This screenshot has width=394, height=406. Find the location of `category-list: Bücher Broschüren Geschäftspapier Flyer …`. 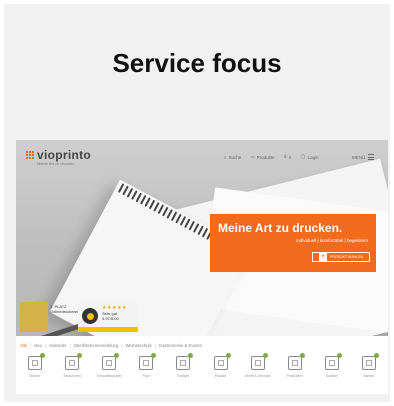

category-list: Bücher Broschüren Geschäftspapier Flyer … is located at coordinates (202, 365).